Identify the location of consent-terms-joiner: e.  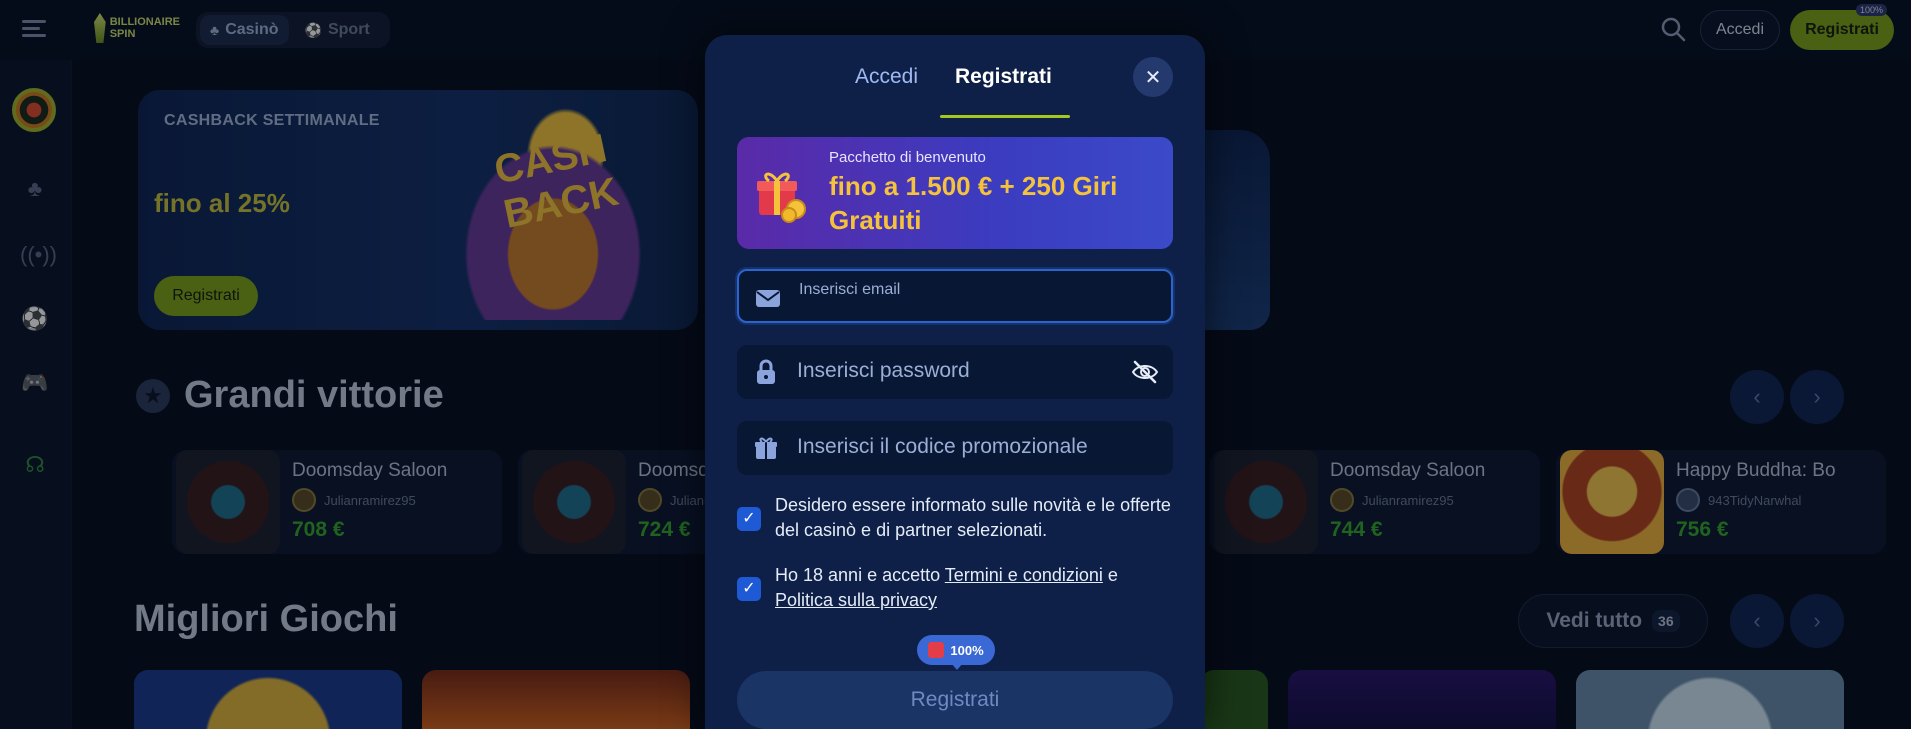
(1110, 575).